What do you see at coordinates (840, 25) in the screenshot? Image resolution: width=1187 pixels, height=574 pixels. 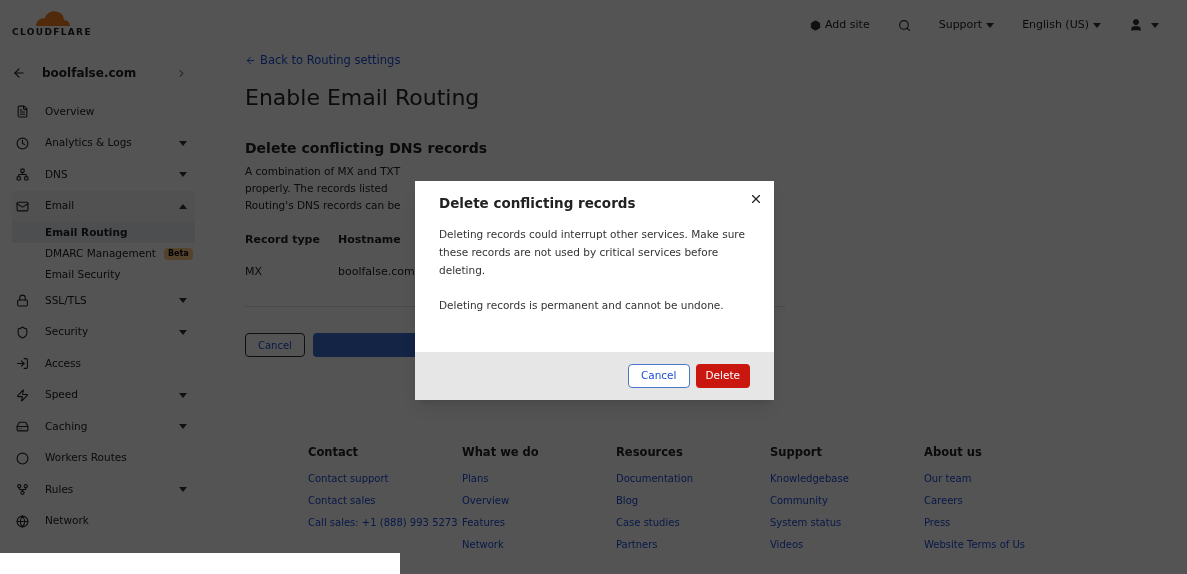 I see `add-site-button: Add site` at bounding box center [840, 25].